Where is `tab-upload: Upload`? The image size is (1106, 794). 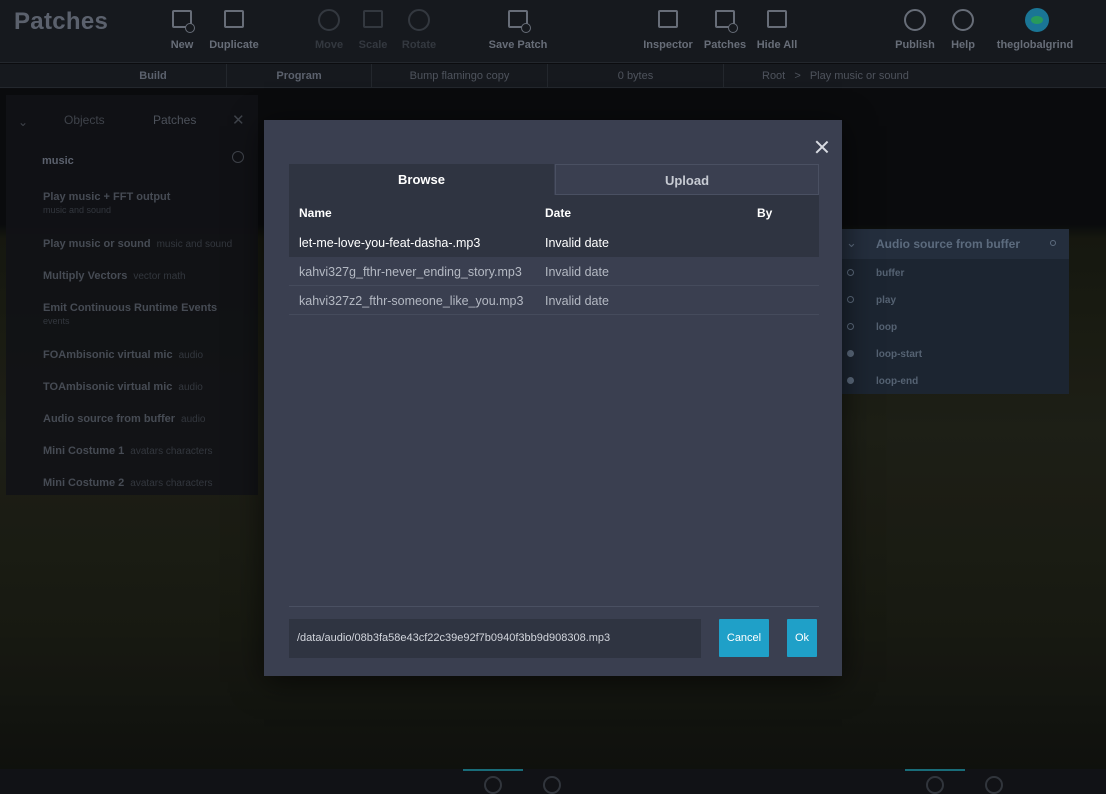 tab-upload: Upload is located at coordinates (687, 179).